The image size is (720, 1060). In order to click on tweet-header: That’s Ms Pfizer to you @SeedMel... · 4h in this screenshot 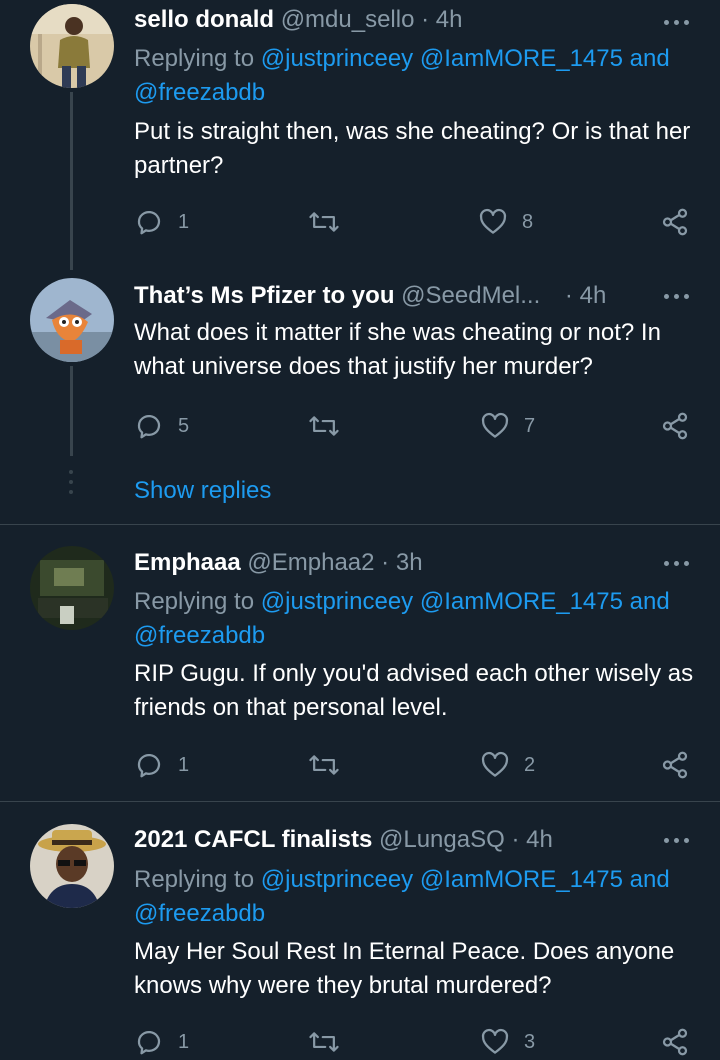, I will do `click(382, 296)`.